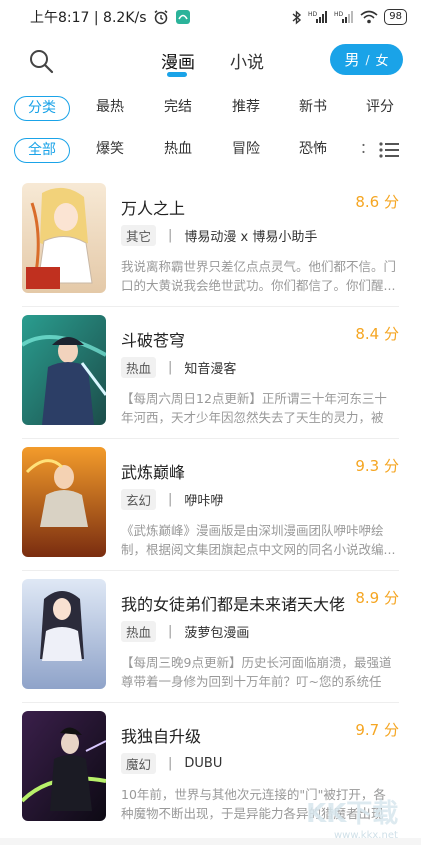  I want to click on list-icon, so click(389, 150).